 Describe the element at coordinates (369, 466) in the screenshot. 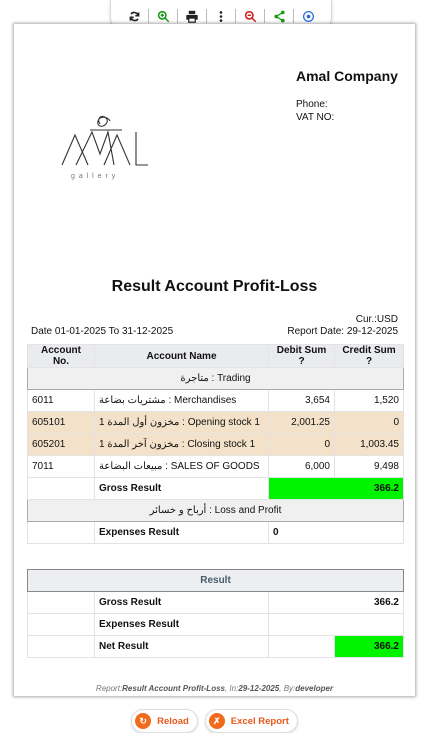

I see `credit-sum: 9,498` at that location.